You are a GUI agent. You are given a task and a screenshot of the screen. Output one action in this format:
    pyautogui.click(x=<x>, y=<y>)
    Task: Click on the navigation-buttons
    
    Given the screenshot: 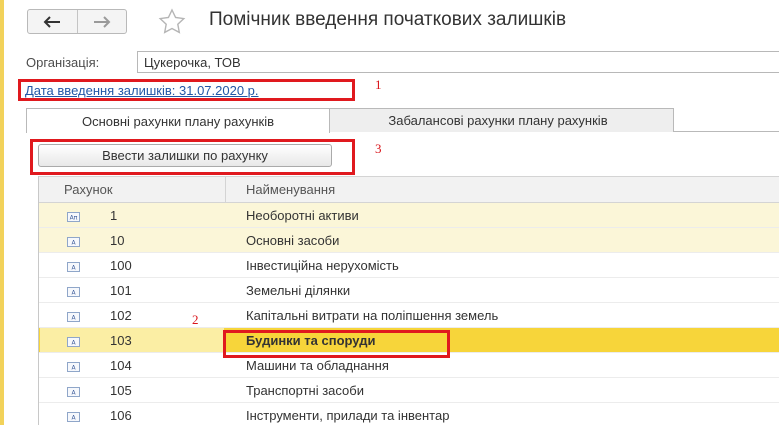 What is the action you would take?
    pyautogui.click(x=77, y=21)
    